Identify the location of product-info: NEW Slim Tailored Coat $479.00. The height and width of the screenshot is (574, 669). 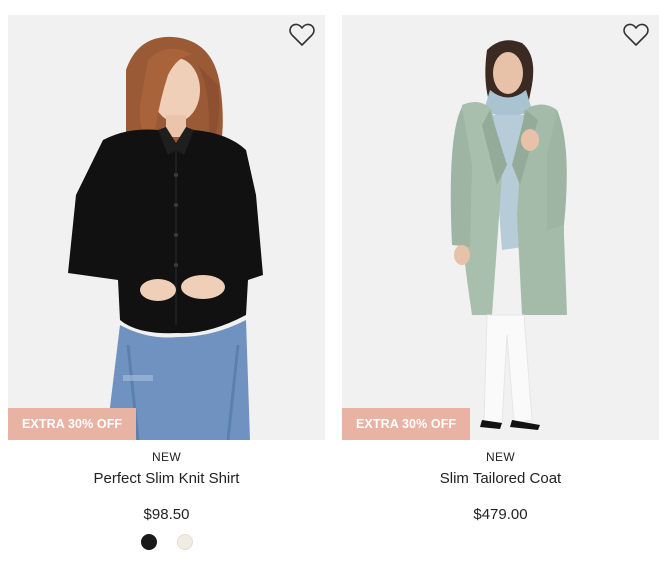
(500, 487).